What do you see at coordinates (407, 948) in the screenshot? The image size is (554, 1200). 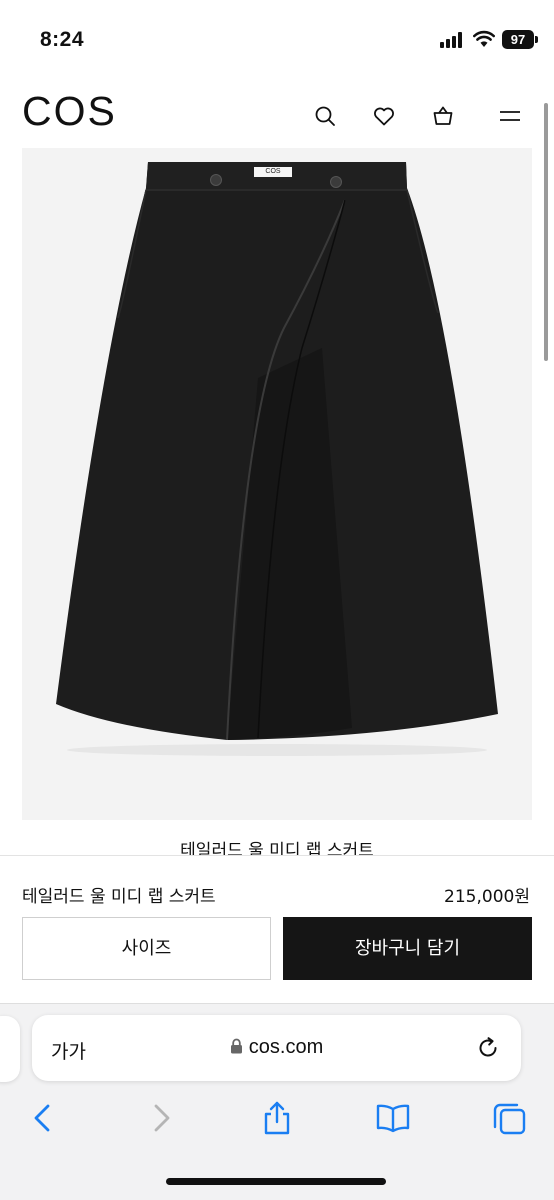 I see `add-to-cart-button: 장바구니 담기` at bounding box center [407, 948].